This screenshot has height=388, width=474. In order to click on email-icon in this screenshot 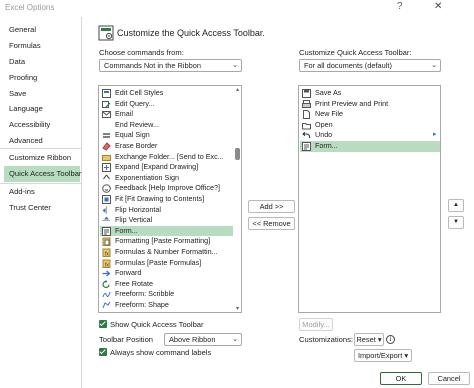, I will do `click(106, 115)`.